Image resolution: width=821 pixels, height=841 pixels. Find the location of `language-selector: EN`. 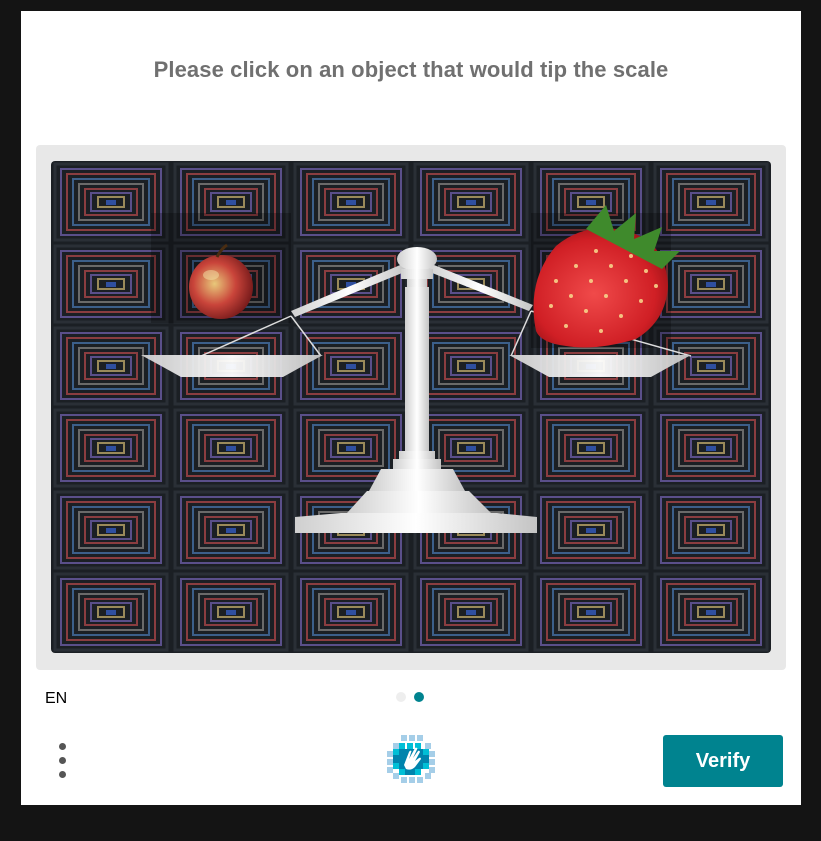

language-selector: EN is located at coordinates (56, 699).